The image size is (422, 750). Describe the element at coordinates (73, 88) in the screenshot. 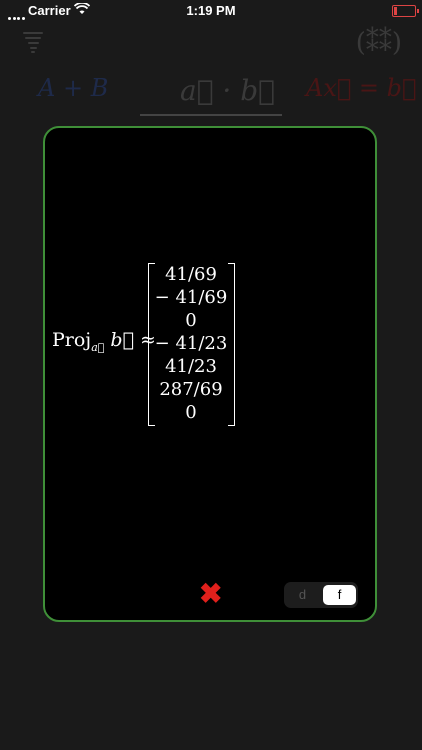

I see `tab-add: A + B` at that location.